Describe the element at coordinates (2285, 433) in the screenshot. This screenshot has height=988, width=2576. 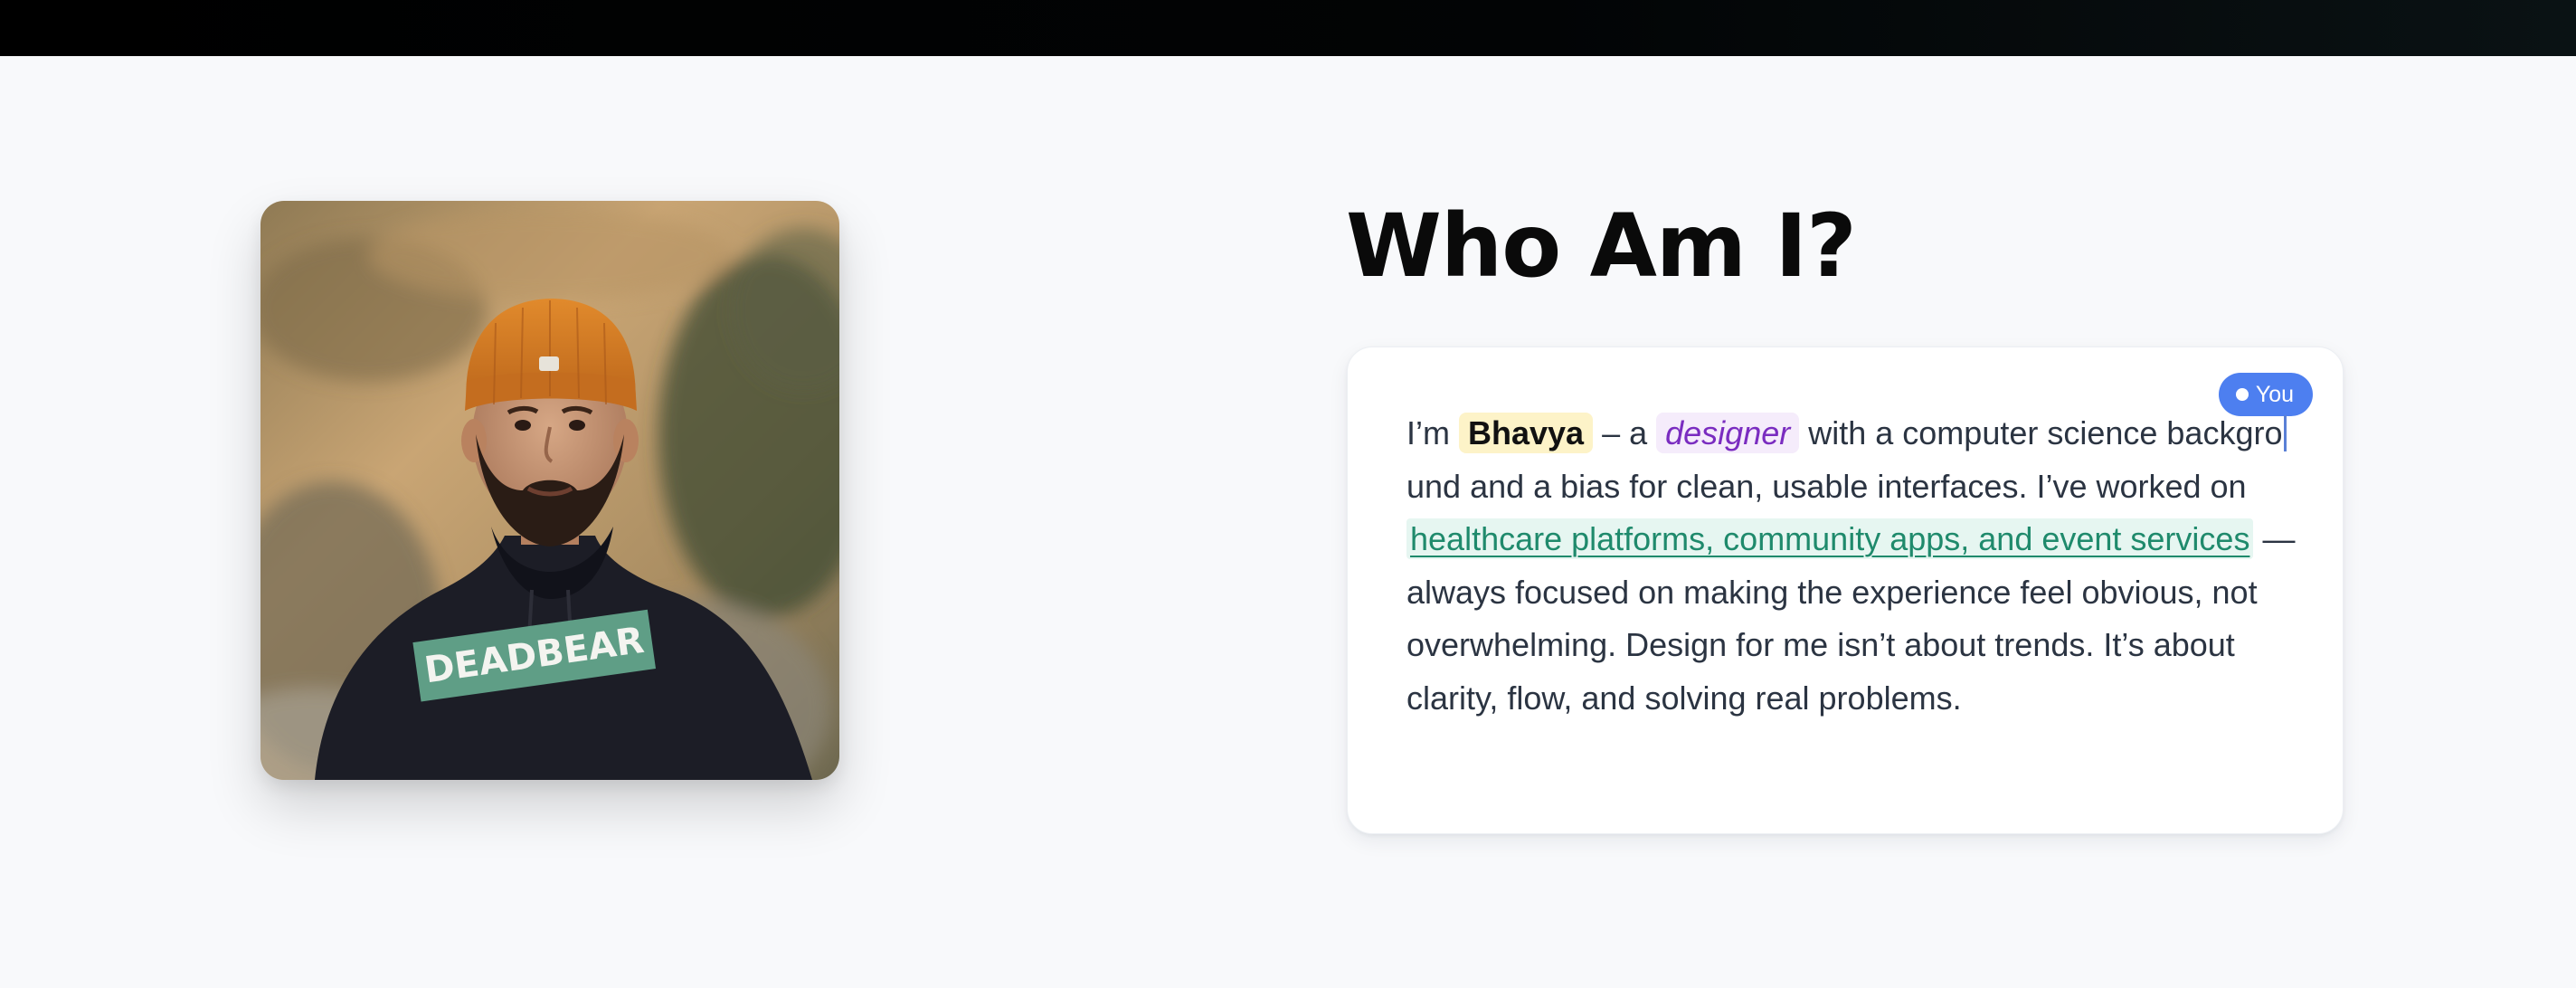
I see `text-caret` at that location.